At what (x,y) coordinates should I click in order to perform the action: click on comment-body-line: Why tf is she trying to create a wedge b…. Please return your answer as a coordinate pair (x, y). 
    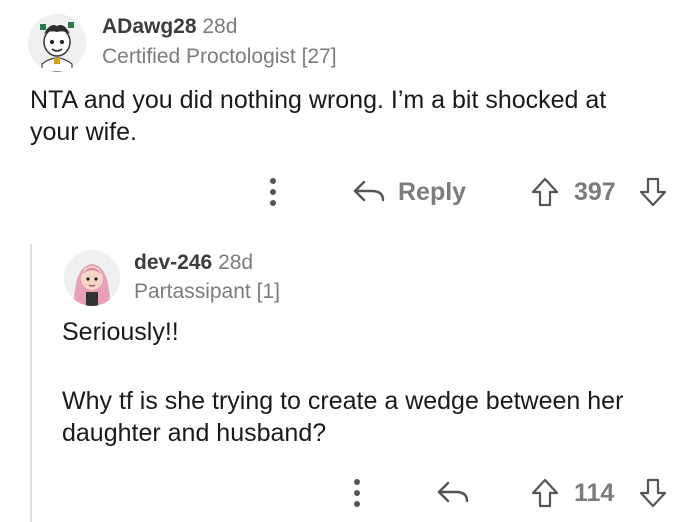
    Looking at the image, I should click on (343, 401).